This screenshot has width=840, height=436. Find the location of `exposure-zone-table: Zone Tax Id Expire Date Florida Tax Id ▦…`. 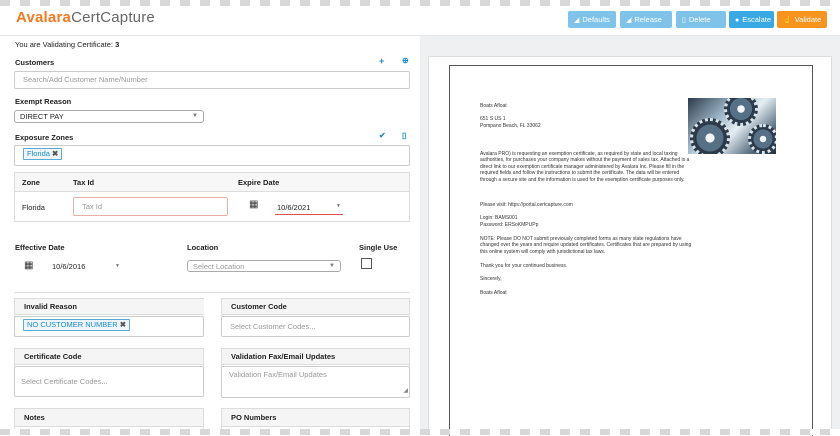

exposure-zone-table: Zone Tax Id Expire Date Florida Tax Id ▦… is located at coordinates (212, 197).